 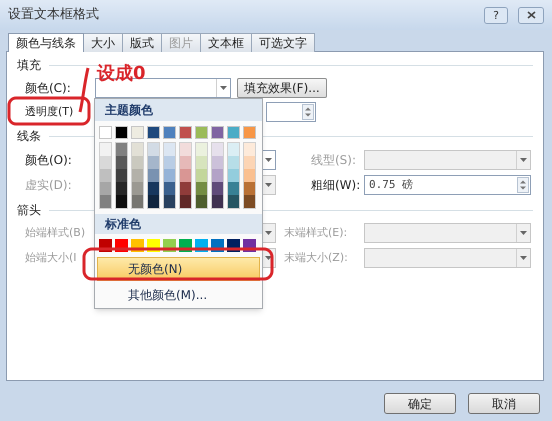 I want to click on spinner-field: 0.75 磅, so click(x=447, y=185).